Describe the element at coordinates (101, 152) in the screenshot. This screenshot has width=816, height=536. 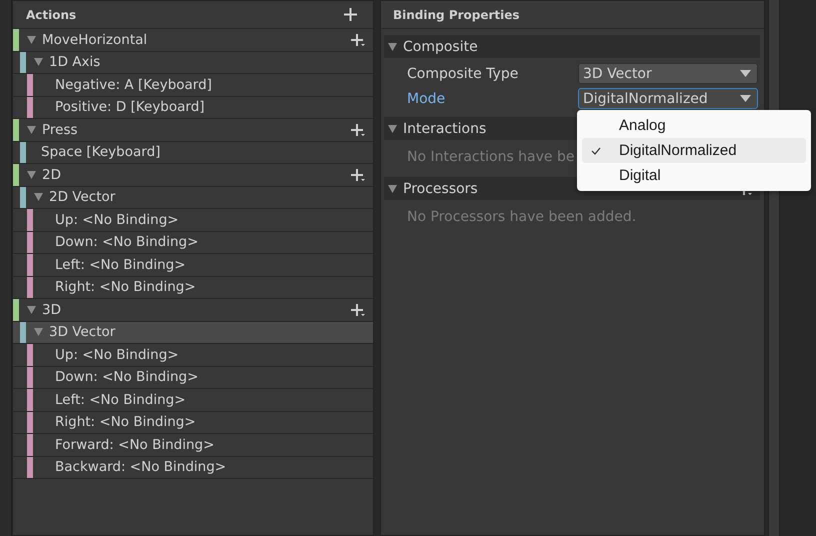
I see `row-label: Space [Keyboard]` at that location.